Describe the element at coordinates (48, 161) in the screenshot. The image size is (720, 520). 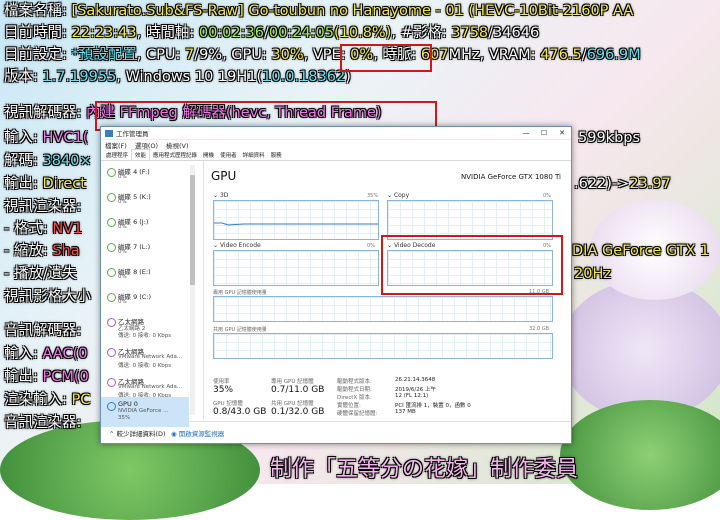
I see `osd-video-decode-line: 解碼: 3840×` at that location.